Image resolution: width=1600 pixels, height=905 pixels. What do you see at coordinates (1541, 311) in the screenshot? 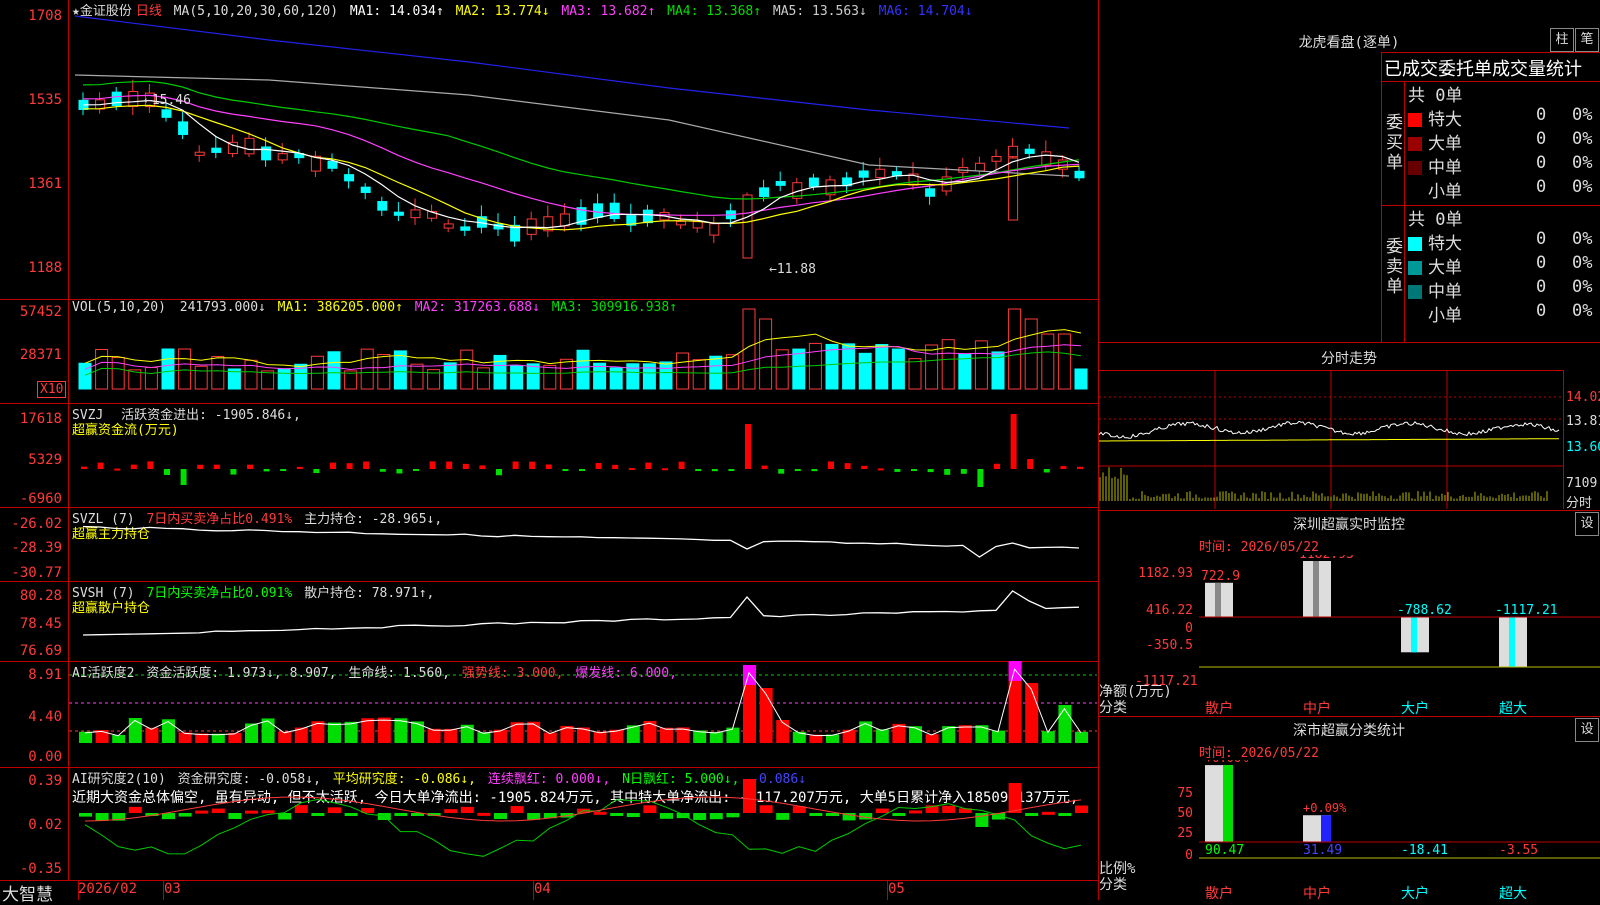
I see `sell-row-qty: 0` at bounding box center [1541, 311].